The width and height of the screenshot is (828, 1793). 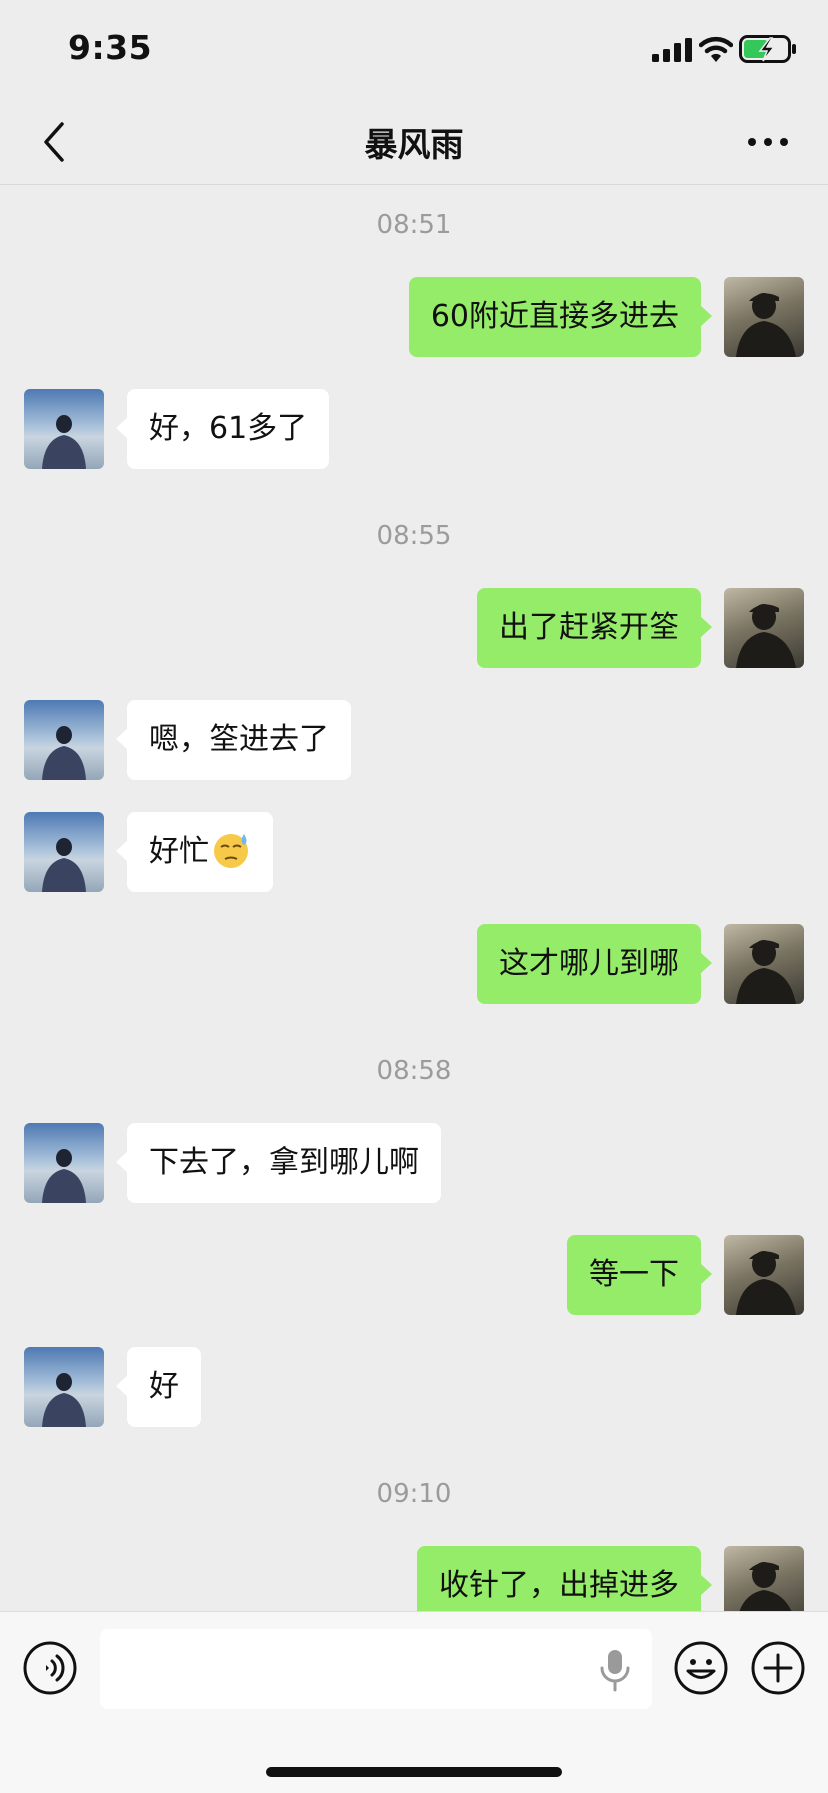 I want to click on received-message-bubble: 嗯，筌进去了, so click(x=233, y=740).